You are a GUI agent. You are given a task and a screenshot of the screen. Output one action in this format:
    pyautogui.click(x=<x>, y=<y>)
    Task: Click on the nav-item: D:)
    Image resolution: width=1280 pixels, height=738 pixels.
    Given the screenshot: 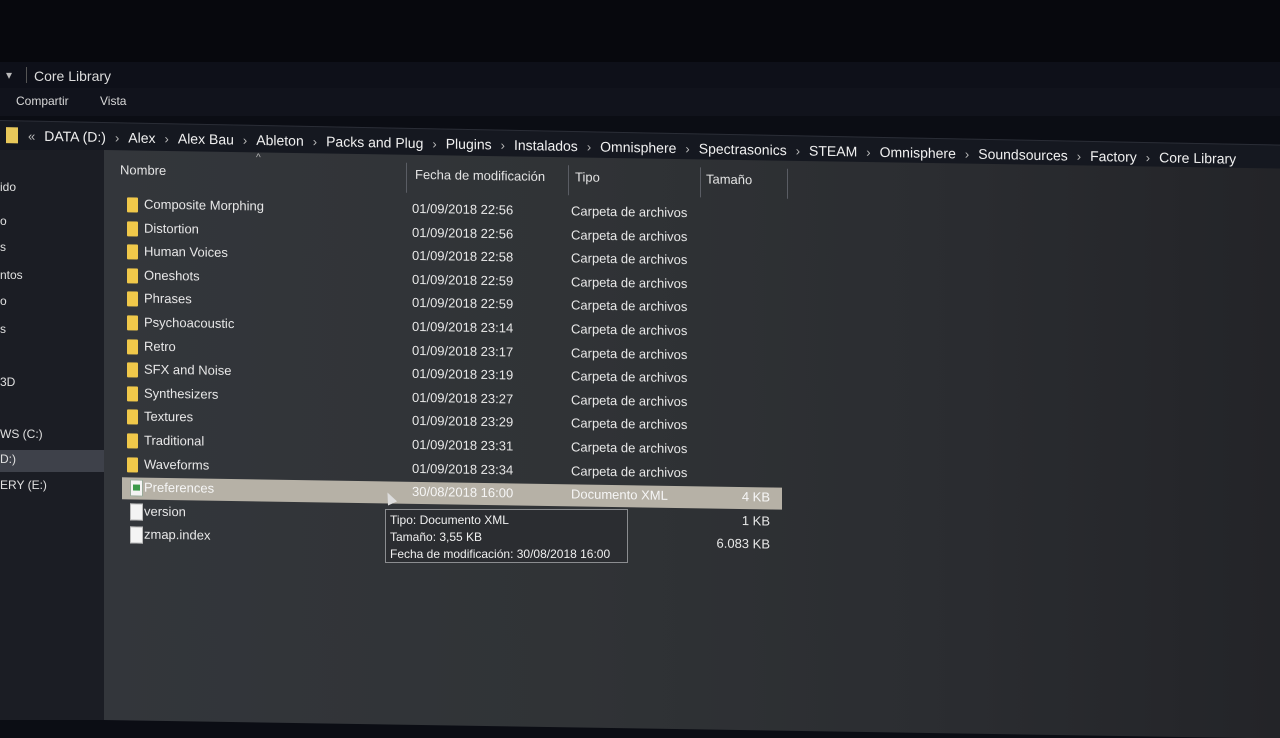 What is the action you would take?
    pyautogui.click(x=8, y=459)
    